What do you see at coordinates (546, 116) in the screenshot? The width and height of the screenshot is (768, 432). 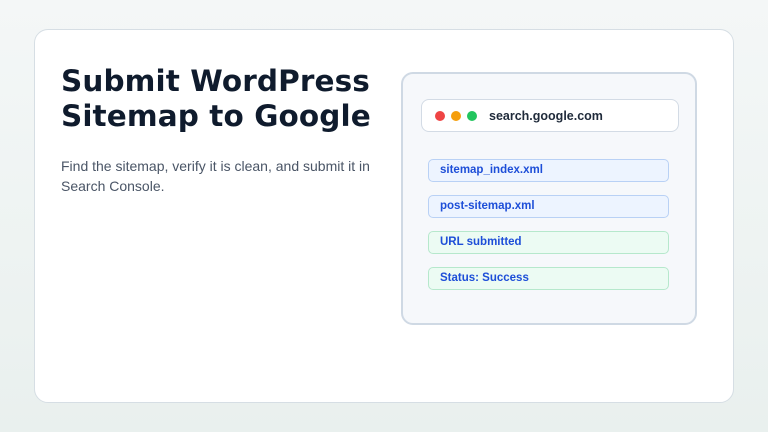 I see `address-url: search.google.com` at bounding box center [546, 116].